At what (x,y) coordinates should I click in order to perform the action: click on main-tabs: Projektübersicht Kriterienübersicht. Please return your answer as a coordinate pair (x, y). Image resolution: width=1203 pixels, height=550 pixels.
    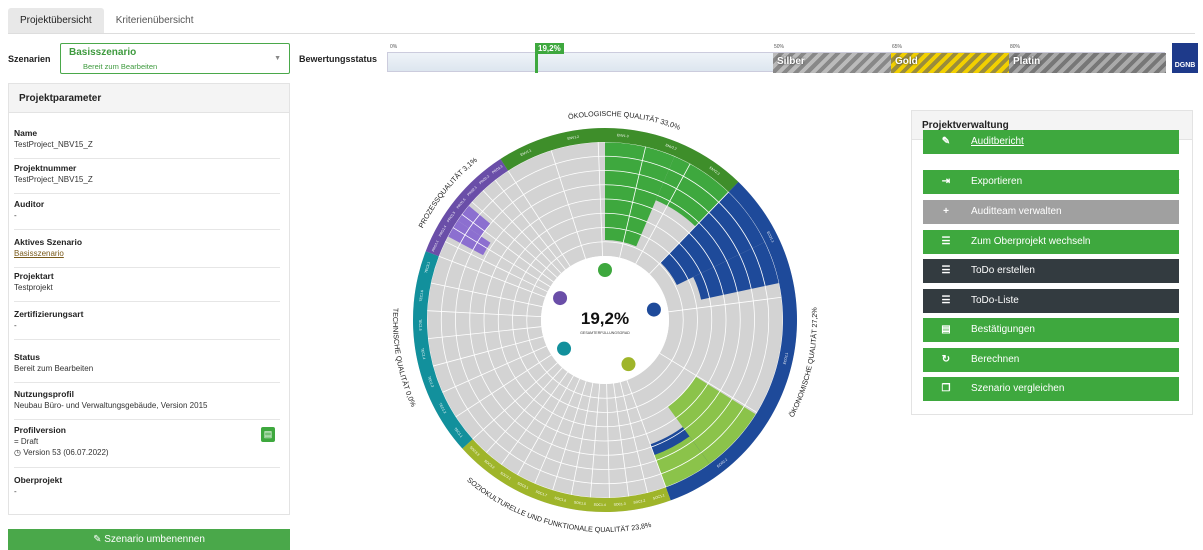
    Looking at the image, I should click on (107, 20).